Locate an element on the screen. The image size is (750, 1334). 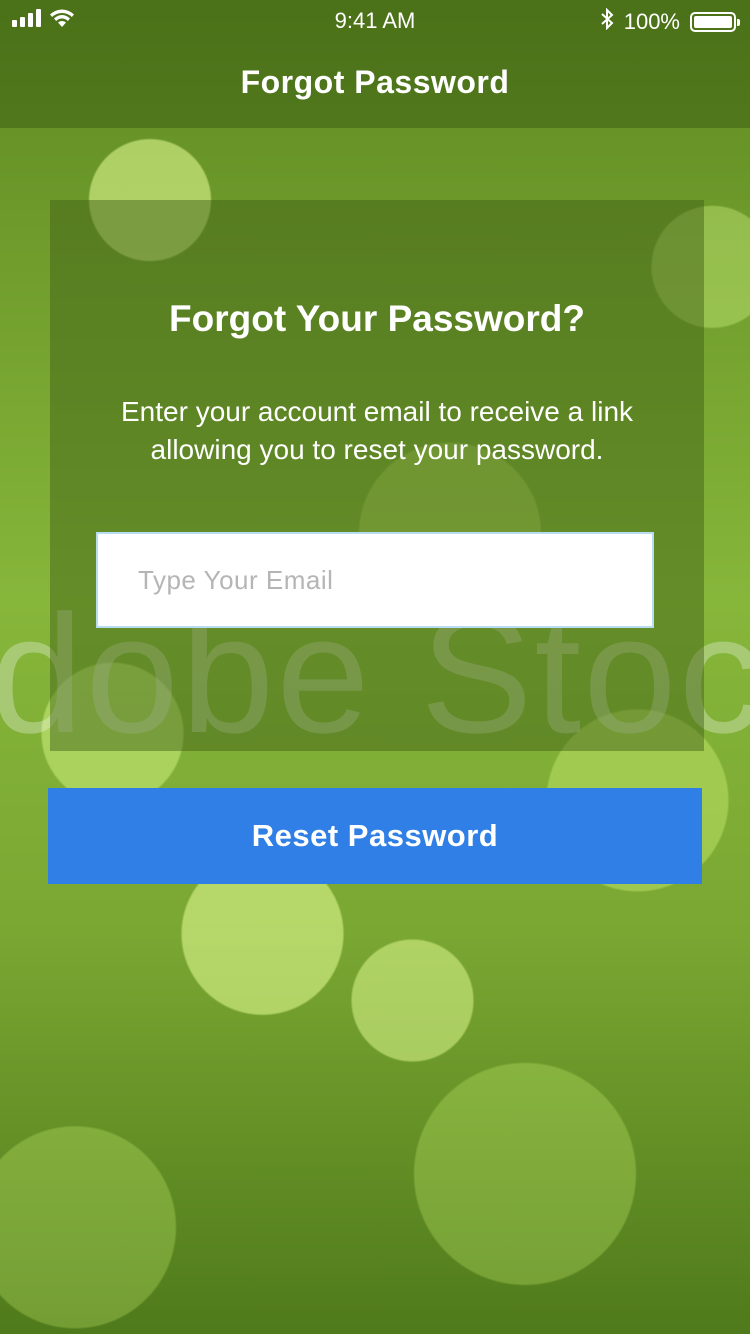
panel-heading: Forgot Your Password? is located at coordinates (377, 318).